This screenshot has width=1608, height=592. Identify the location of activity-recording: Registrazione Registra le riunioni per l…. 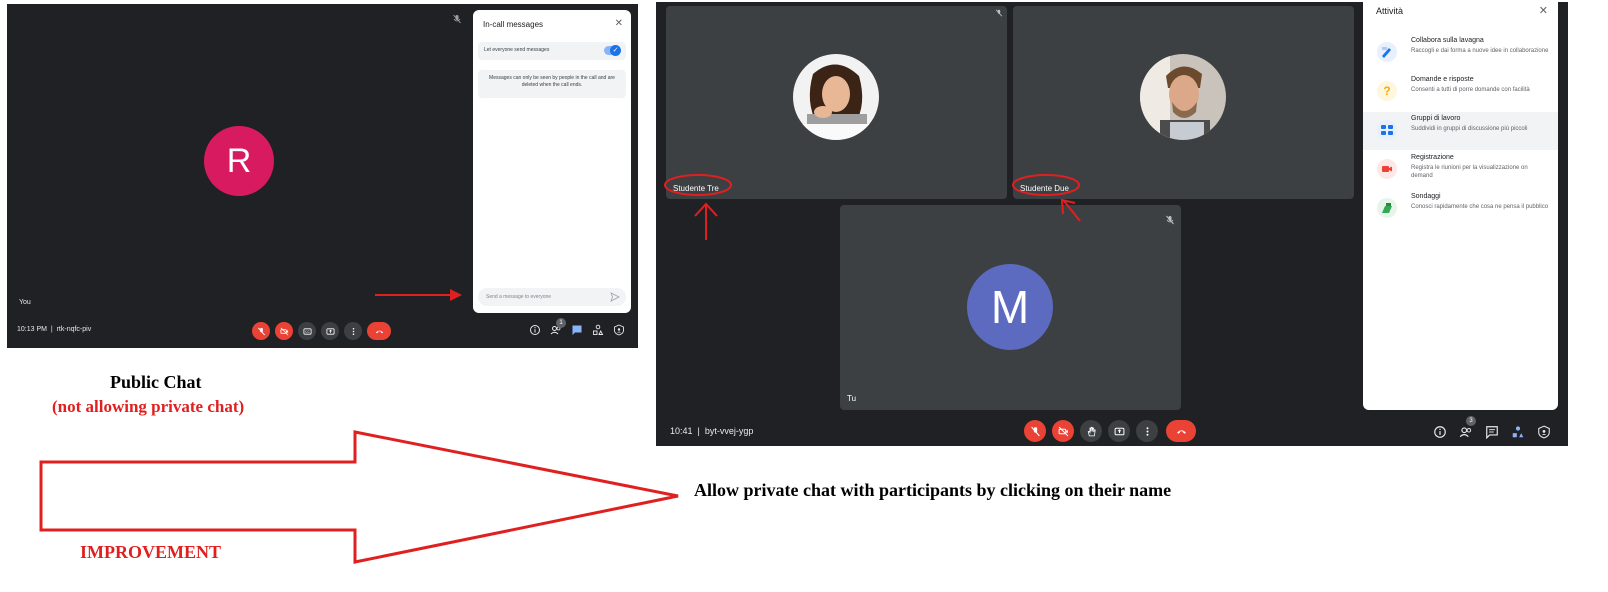
(1460, 170).